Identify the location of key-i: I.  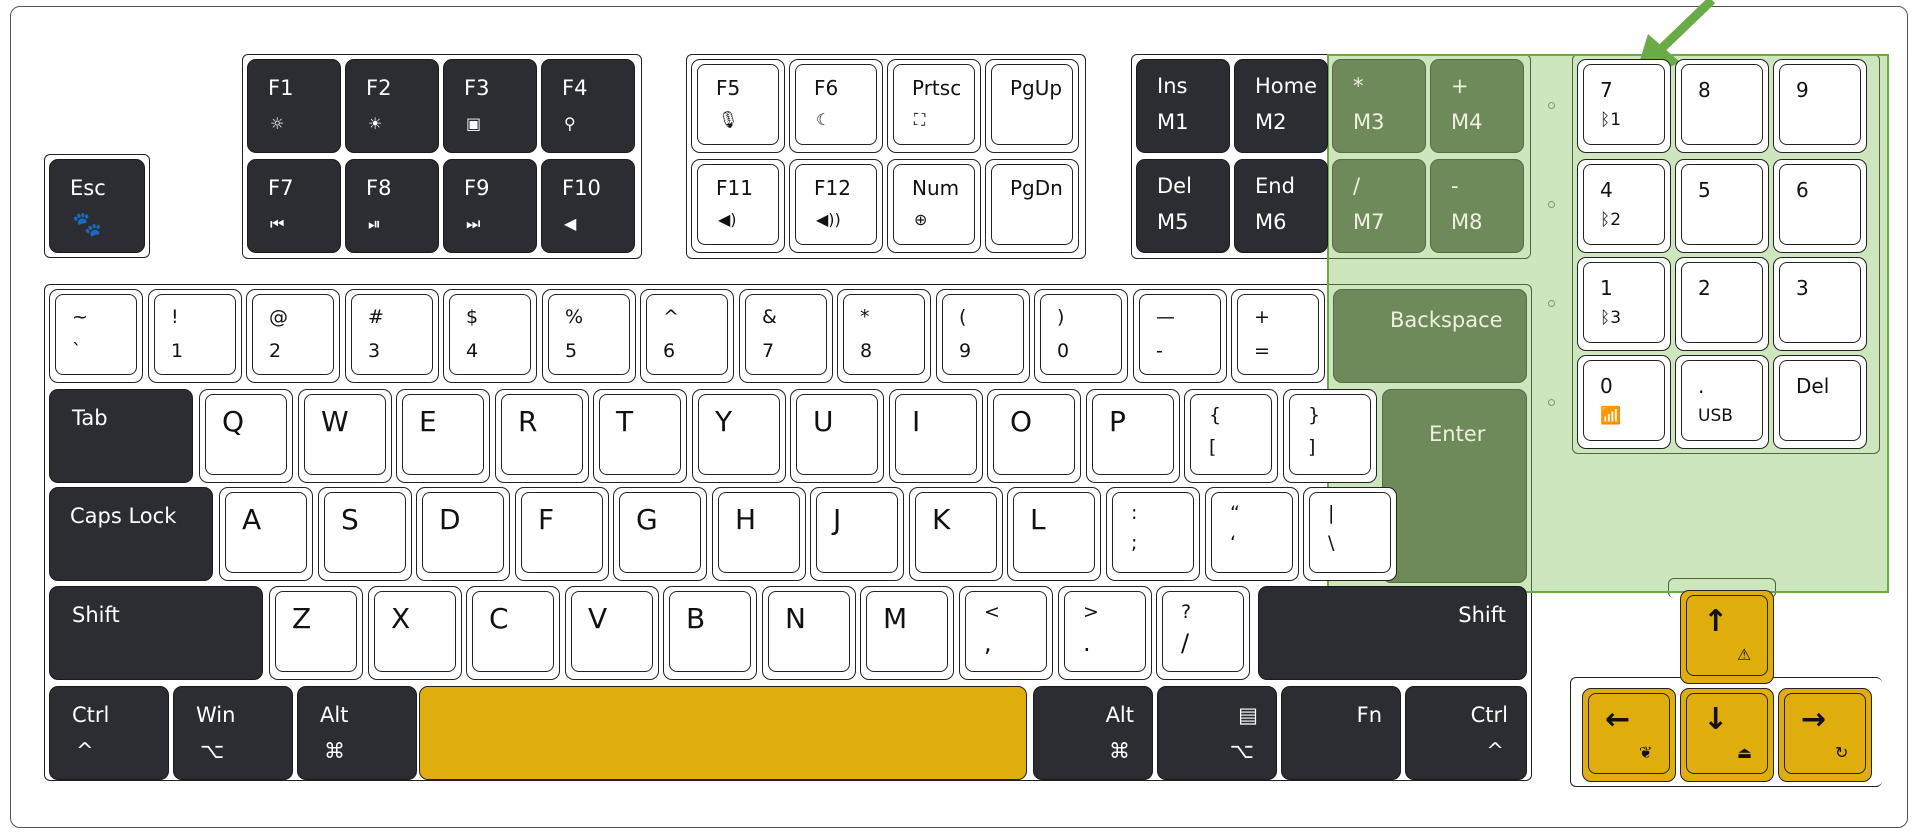
(936, 436).